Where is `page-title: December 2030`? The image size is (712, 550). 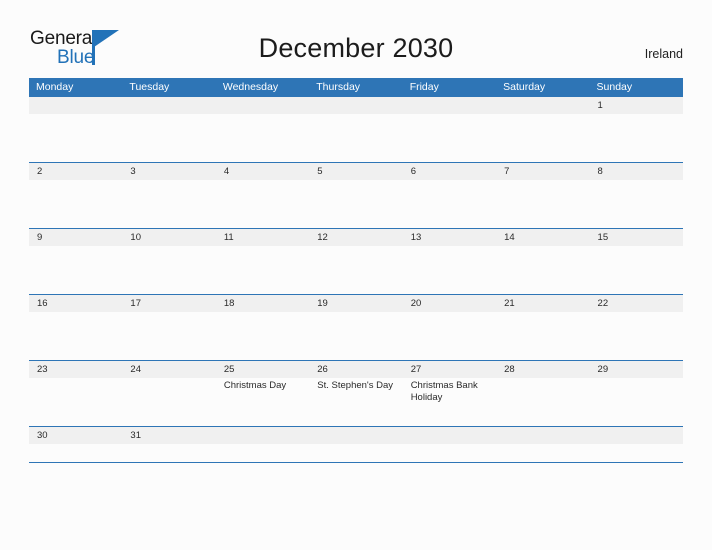 page-title: December 2030 is located at coordinates (356, 48).